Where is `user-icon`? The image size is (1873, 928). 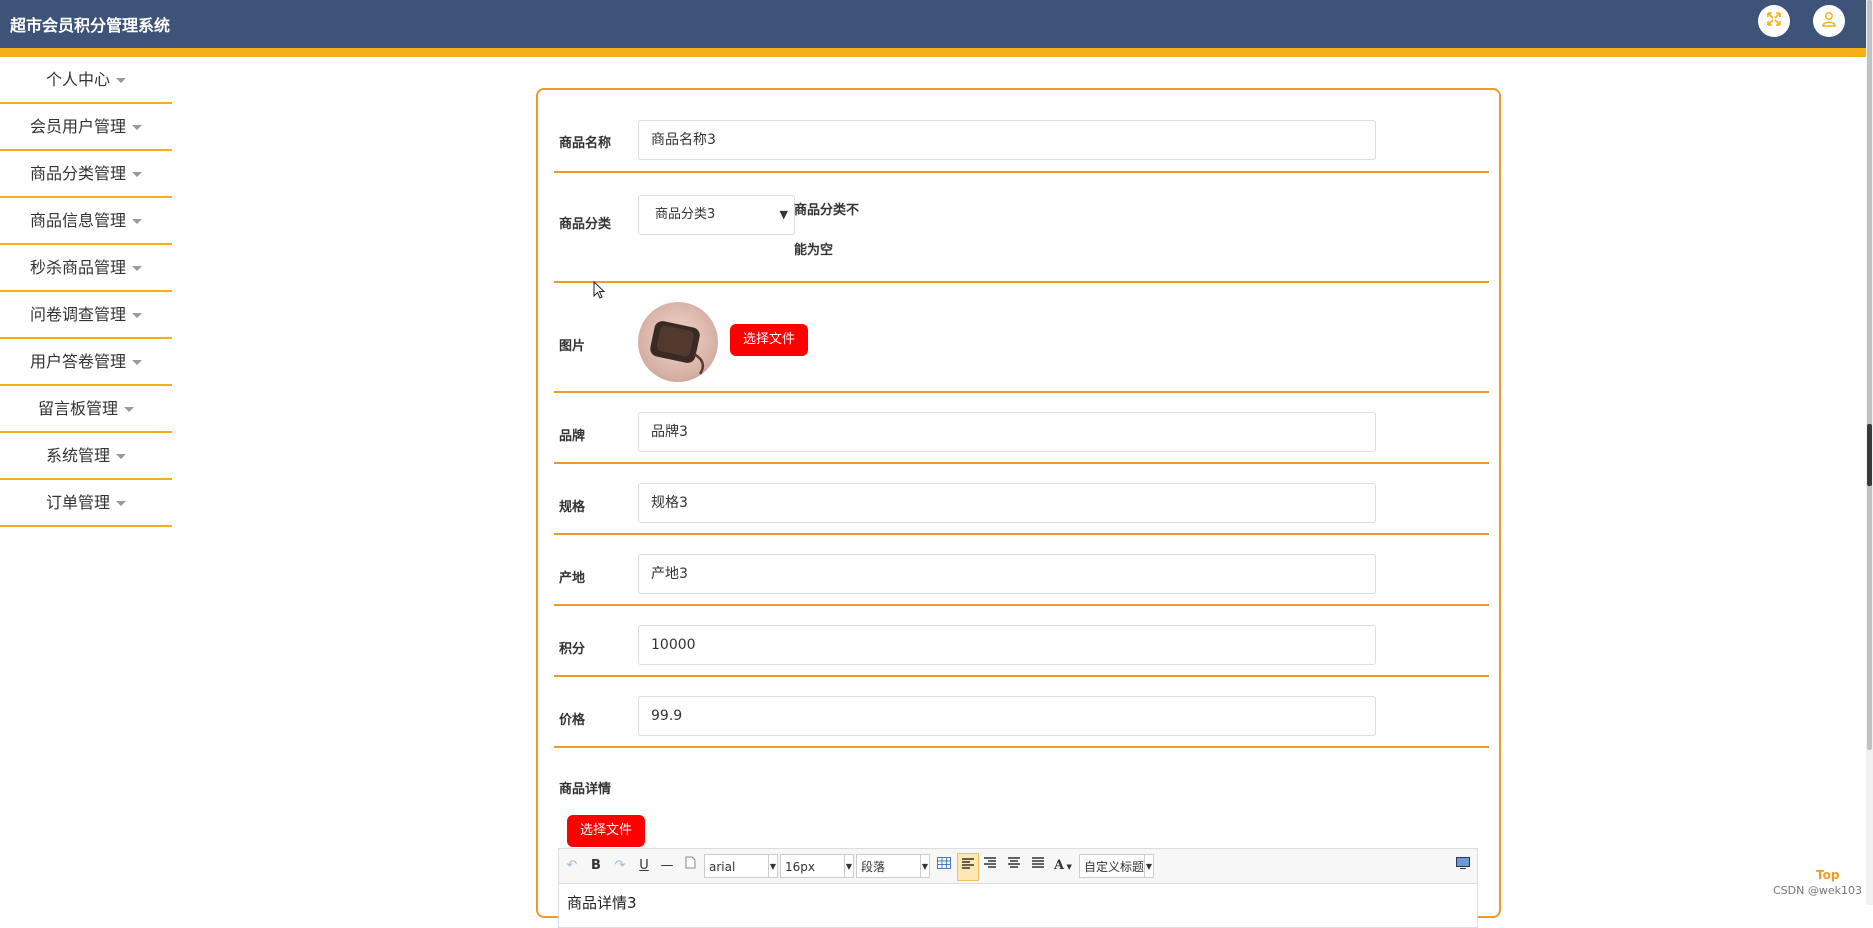
user-icon is located at coordinates (1829, 21).